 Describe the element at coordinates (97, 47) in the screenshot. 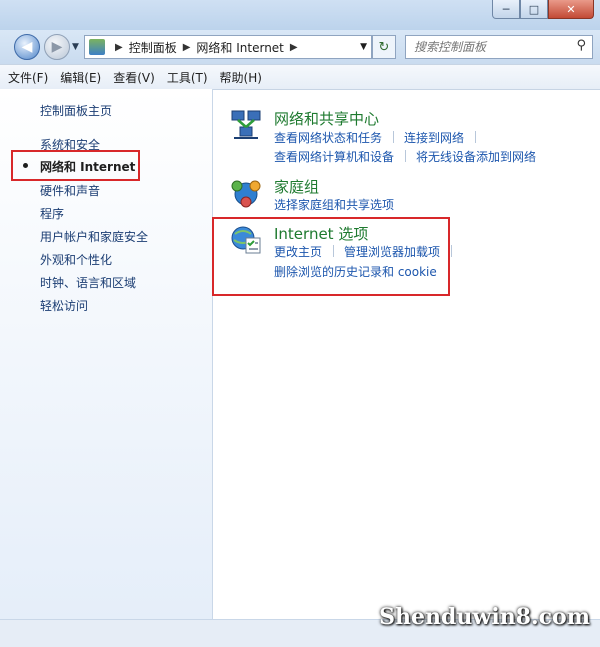

I see `control-panel-icon` at that location.